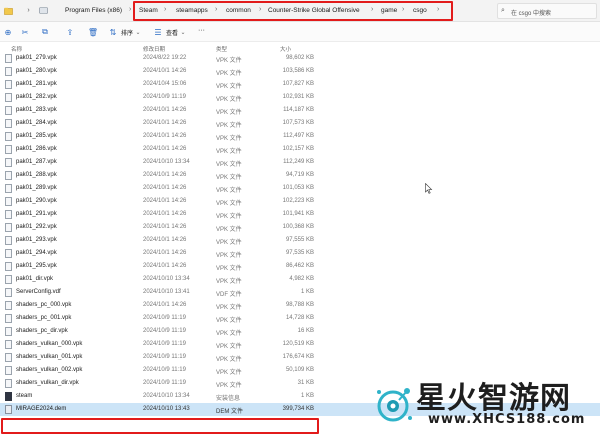  I want to click on sort-button: 排序, so click(127, 32).